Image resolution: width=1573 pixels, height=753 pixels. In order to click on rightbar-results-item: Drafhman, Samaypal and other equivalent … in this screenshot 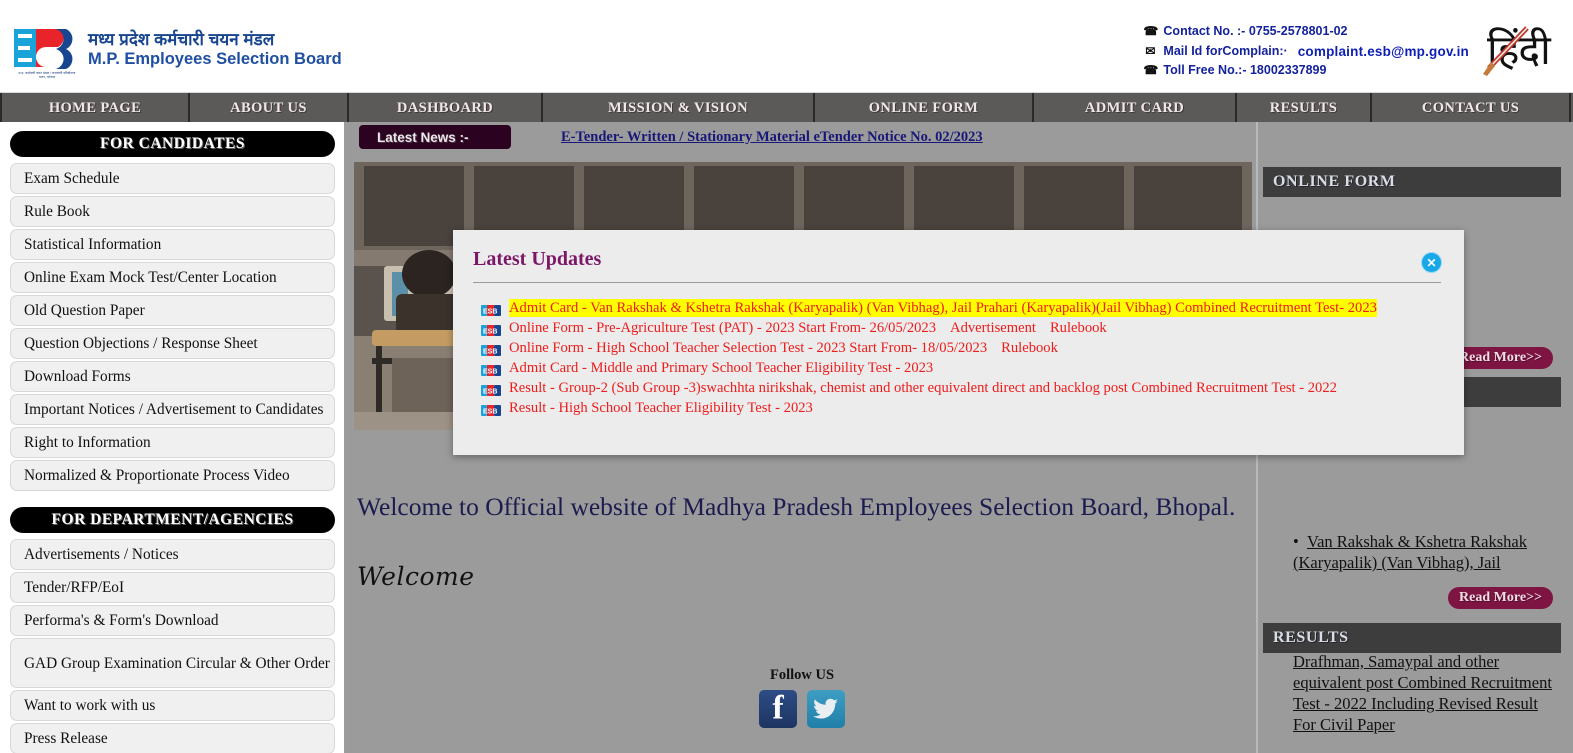, I will do `click(1424, 703)`.